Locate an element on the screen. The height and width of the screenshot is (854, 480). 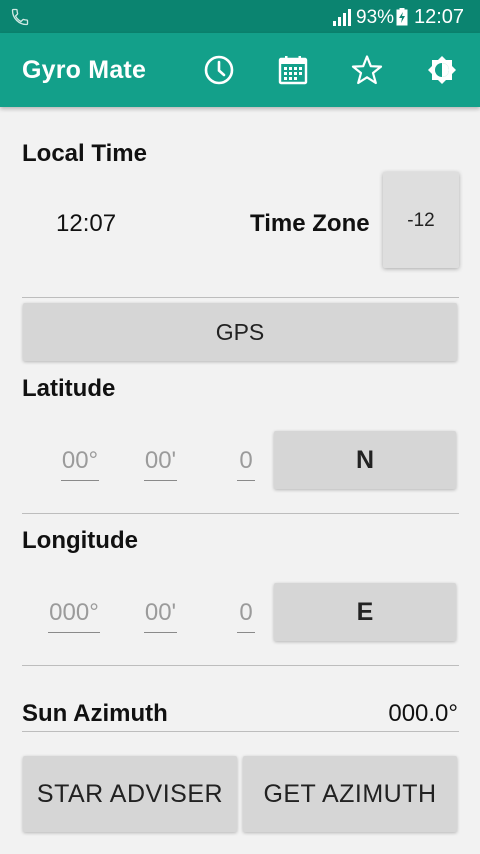
calendar-icon is located at coordinates (293, 70).